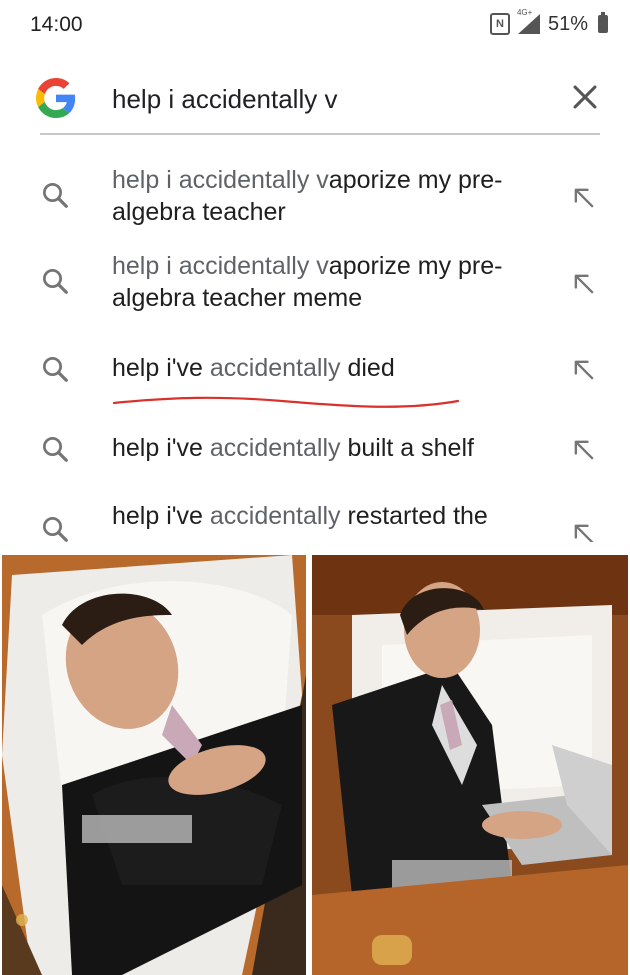 The height and width of the screenshot is (975, 630). Describe the element at coordinates (286, 402) in the screenshot. I see `red-underline-annotation` at that location.